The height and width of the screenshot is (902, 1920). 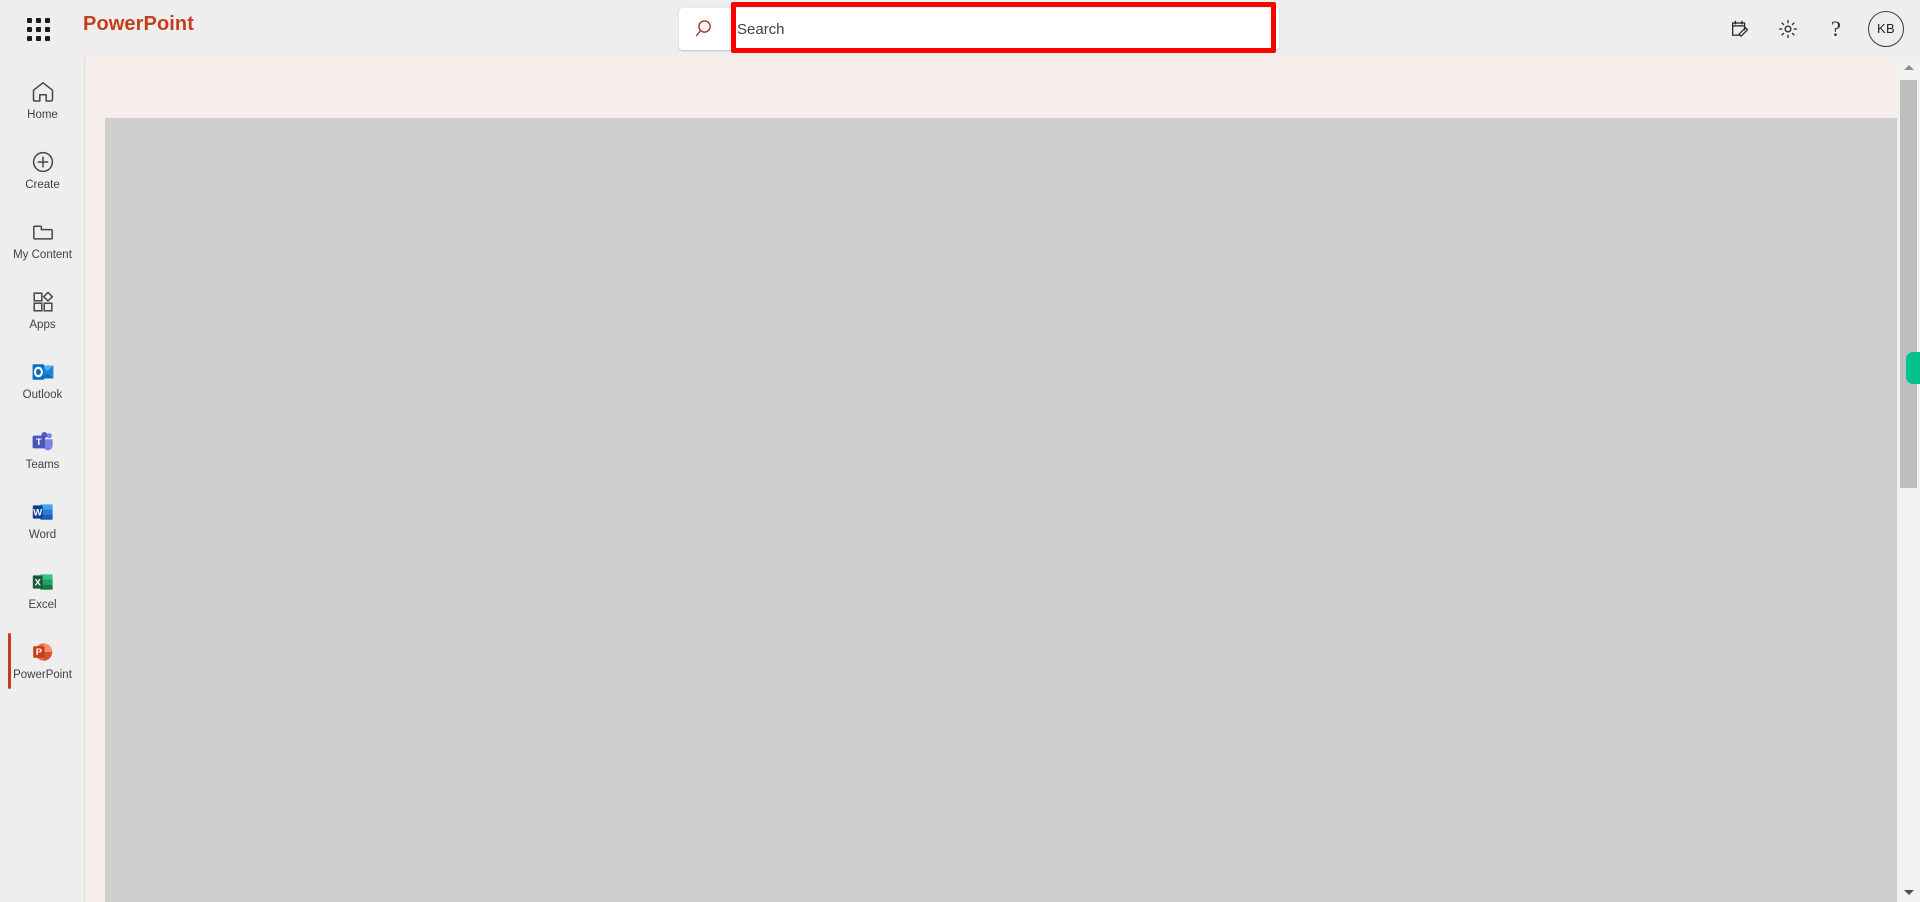 What do you see at coordinates (37, 28) in the screenshot?
I see `app-launcher-waffle-icon` at bounding box center [37, 28].